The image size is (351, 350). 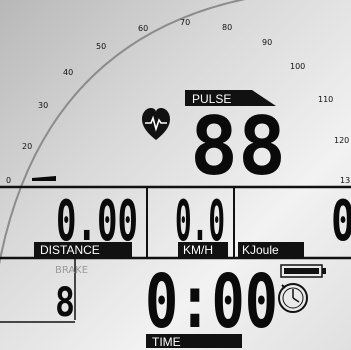 I want to click on brake-label: BRAKE, so click(x=71, y=270).